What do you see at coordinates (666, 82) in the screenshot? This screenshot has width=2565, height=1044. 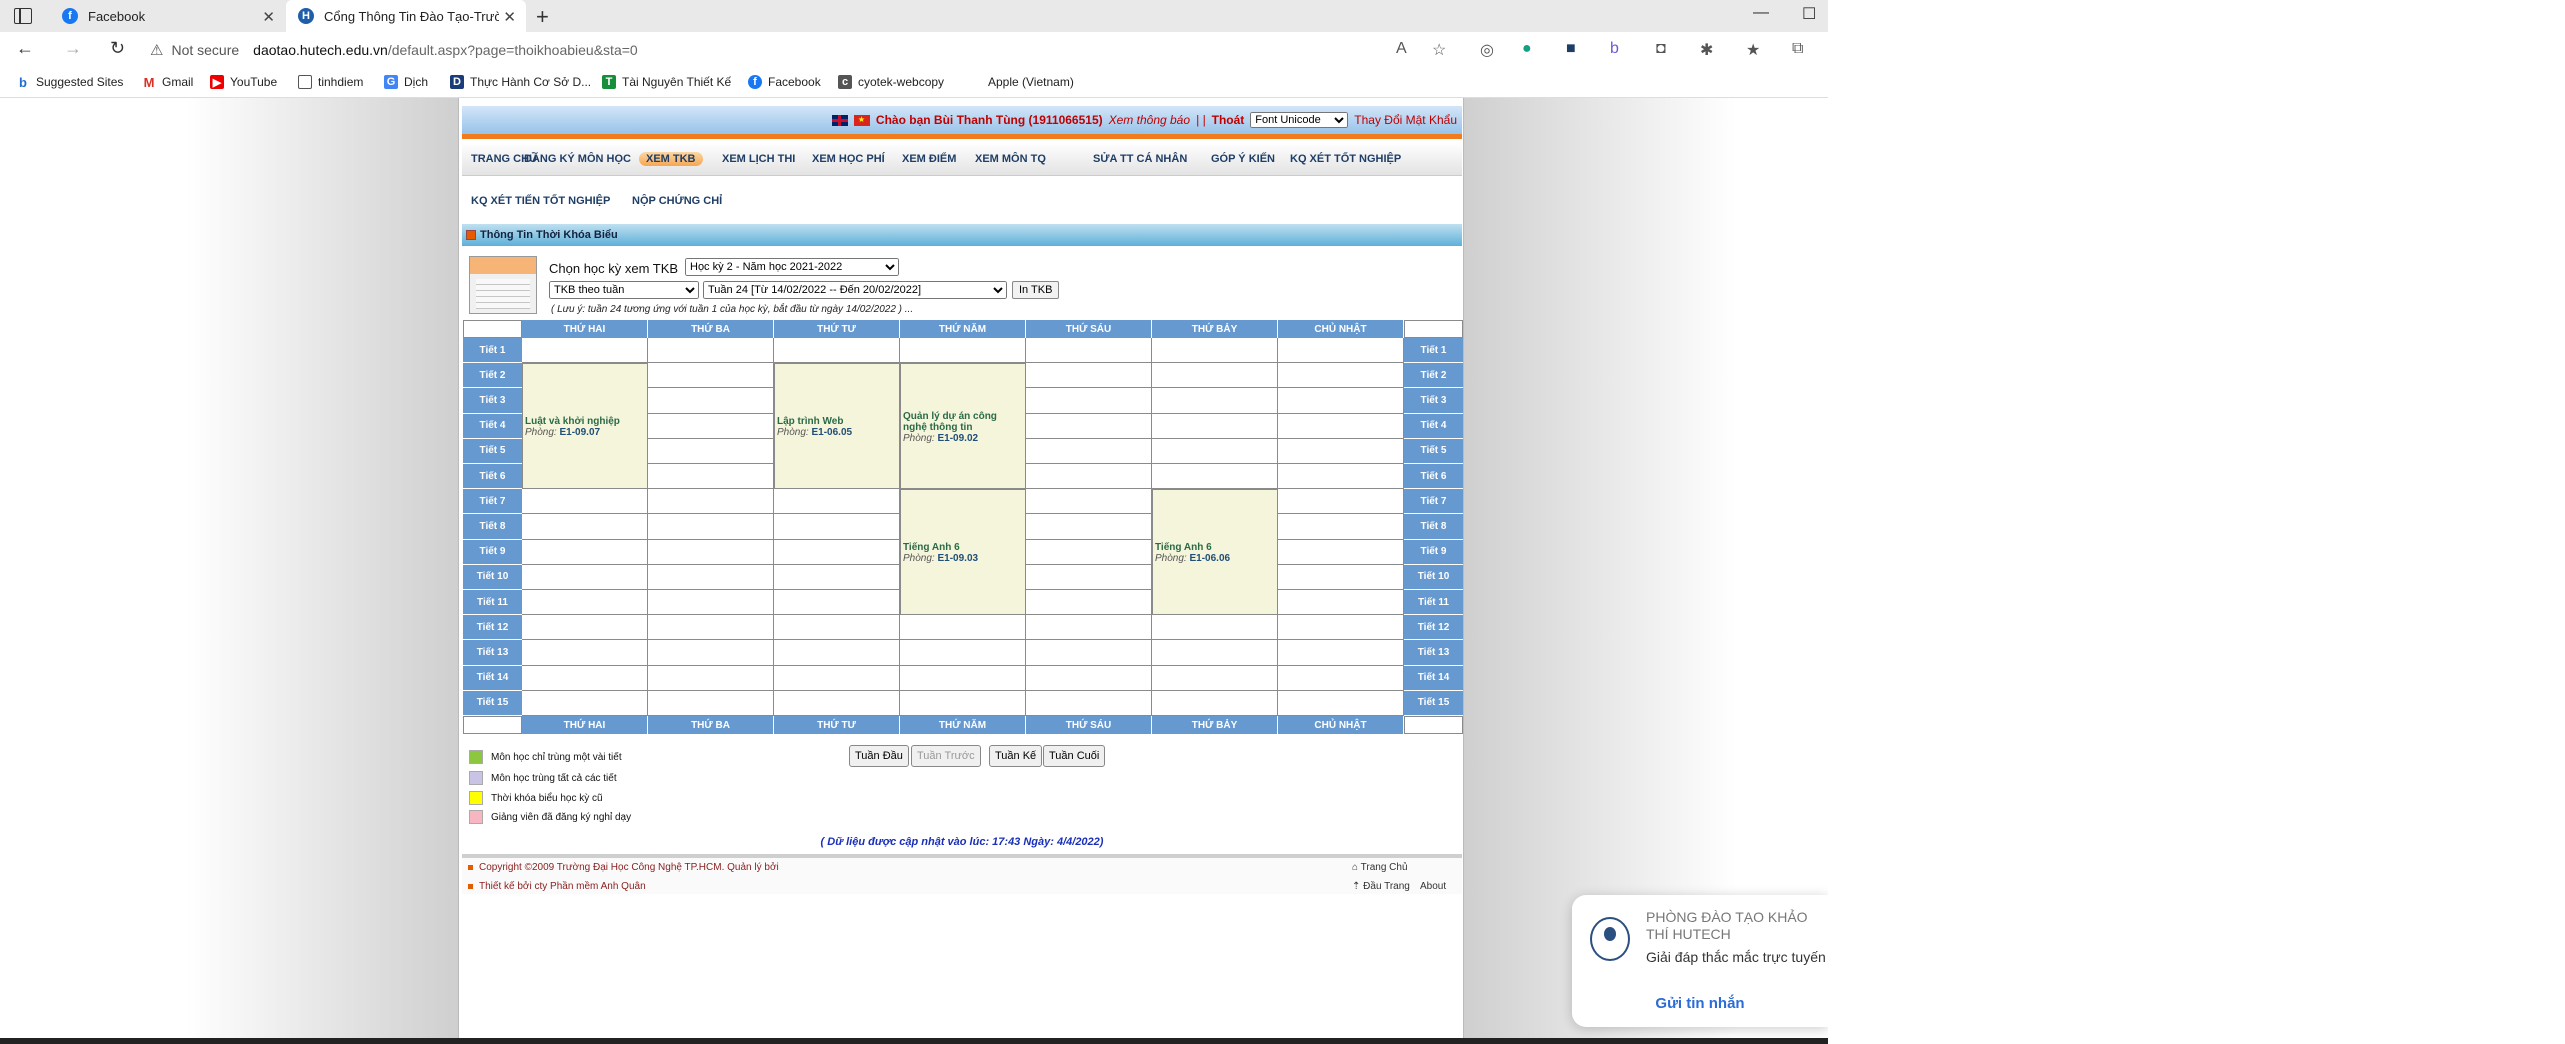 I see `bookmark-tai-nguyen: T Tài Nguyên Thiết Kế` at bounding box center [666, 82].